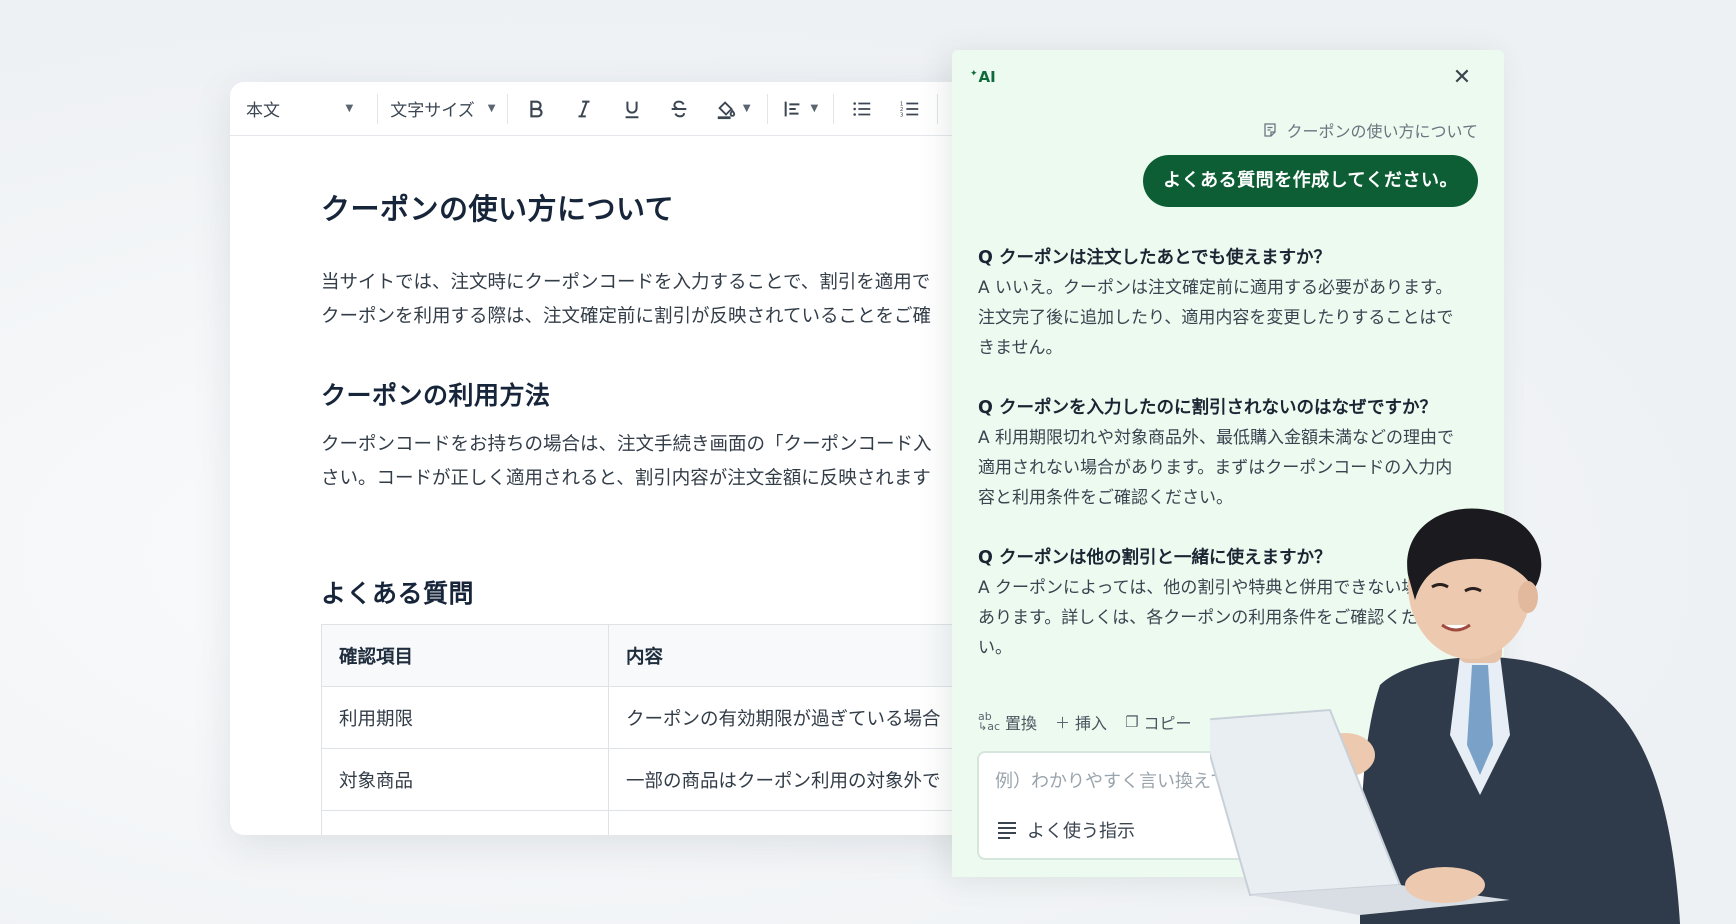  Describe the element at coordinates (1382, 131) in the screenshot. I see `context-label: クーポンの使い方について` at that location.